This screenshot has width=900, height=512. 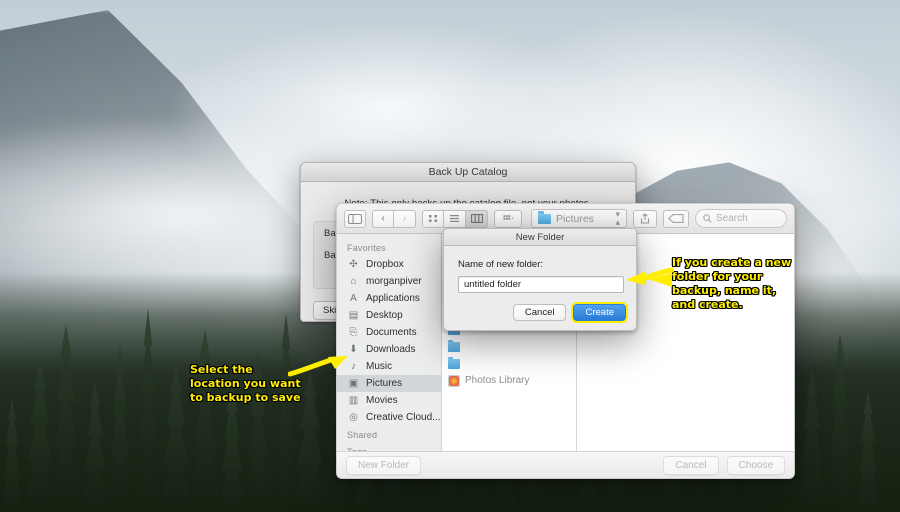 I want to click on sidebar-item-morganpiver: ⌂ morganpiver, so click(x=389, y=281).